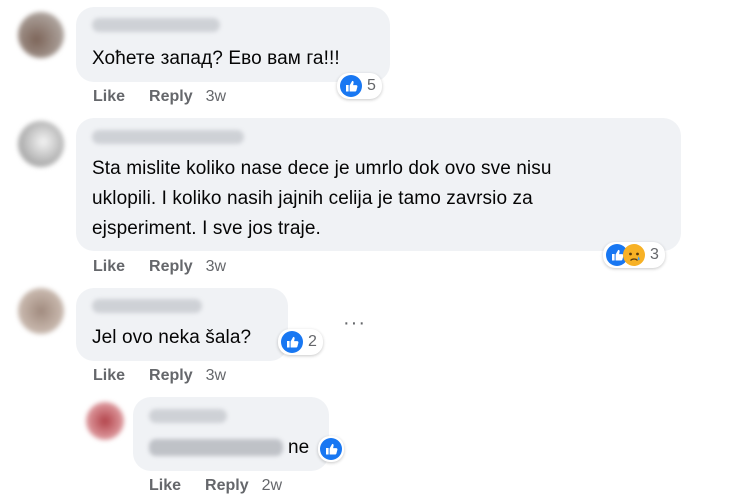 The height and width of the screenshot is (500, 737). Describe the element at coordinates (371, 85) in the screenshot. I see `reaction-count: 5` at that location.